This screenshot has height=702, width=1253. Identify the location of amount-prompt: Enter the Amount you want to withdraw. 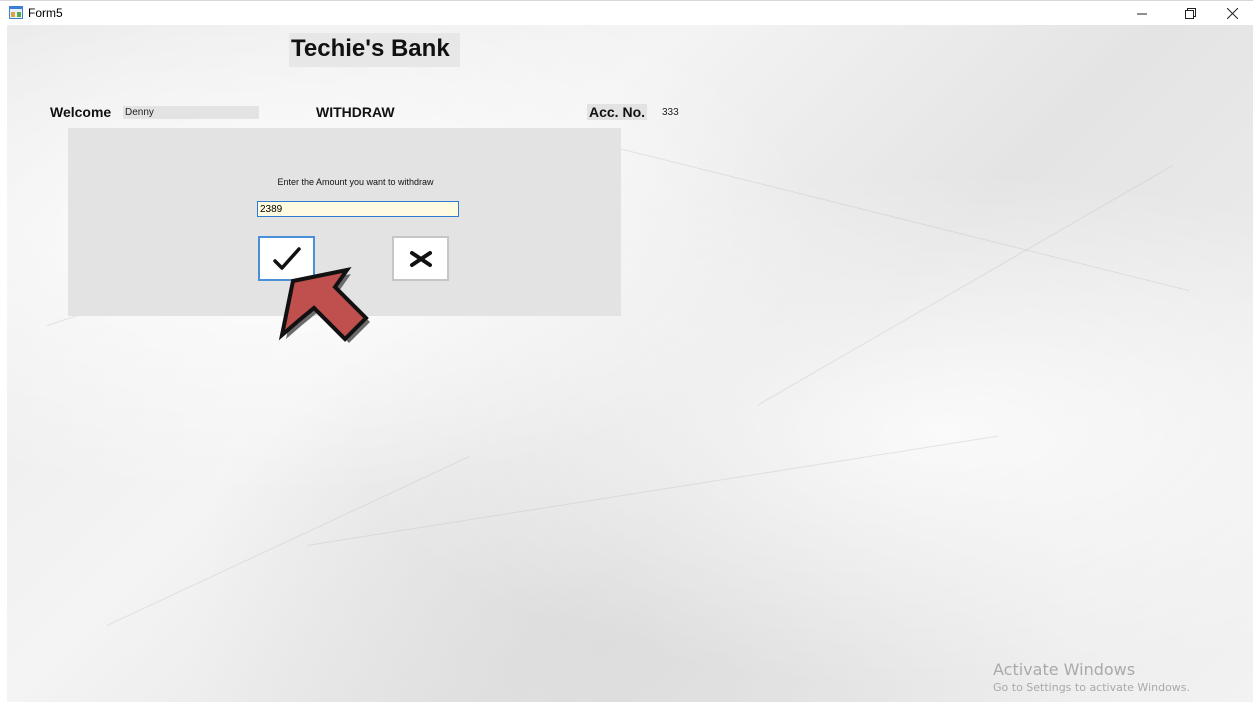
(355, 182).